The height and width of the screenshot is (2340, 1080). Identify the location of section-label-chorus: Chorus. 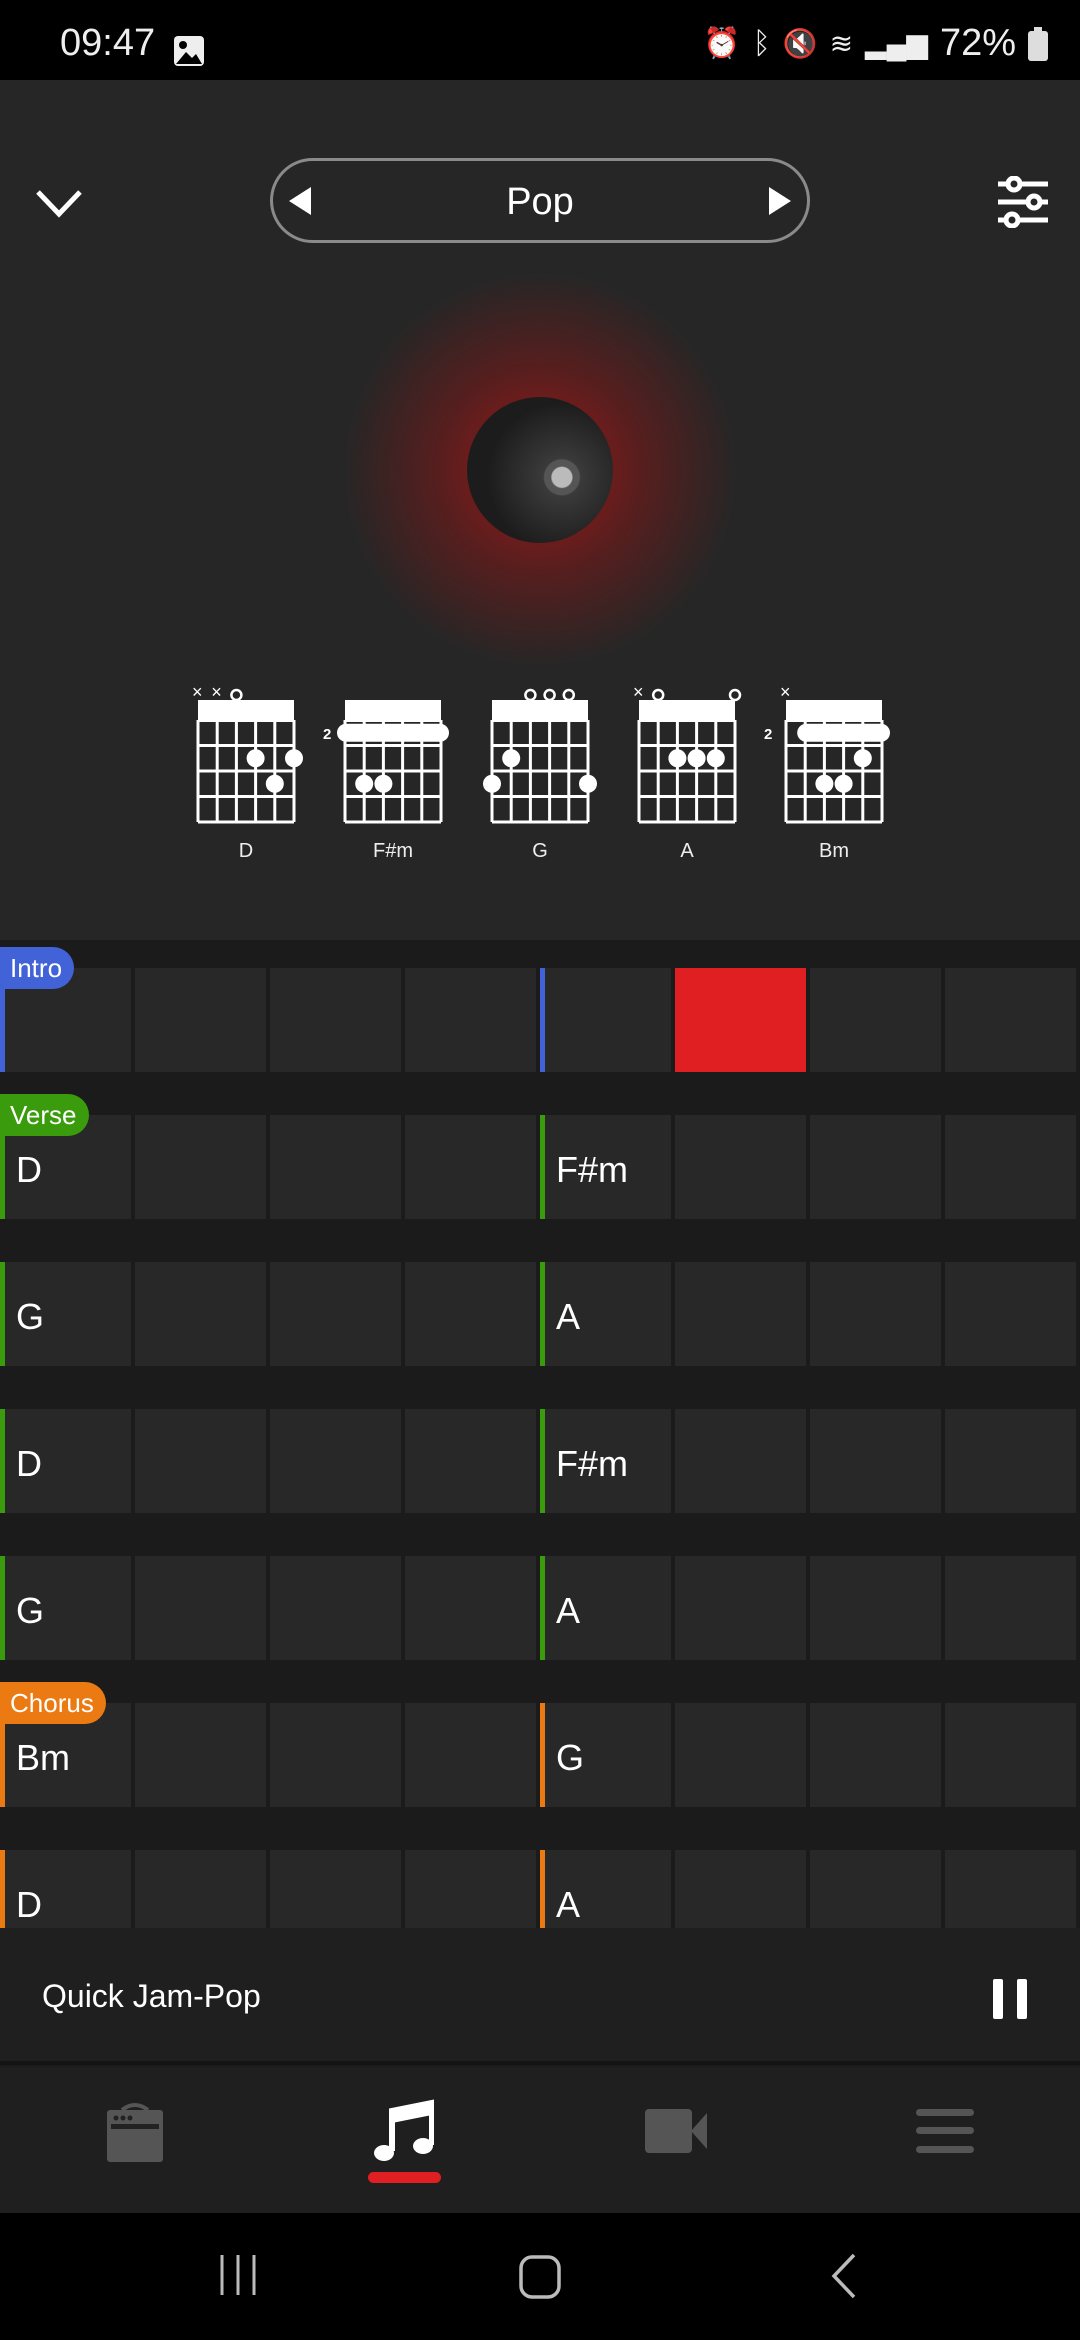
(53, 1703).